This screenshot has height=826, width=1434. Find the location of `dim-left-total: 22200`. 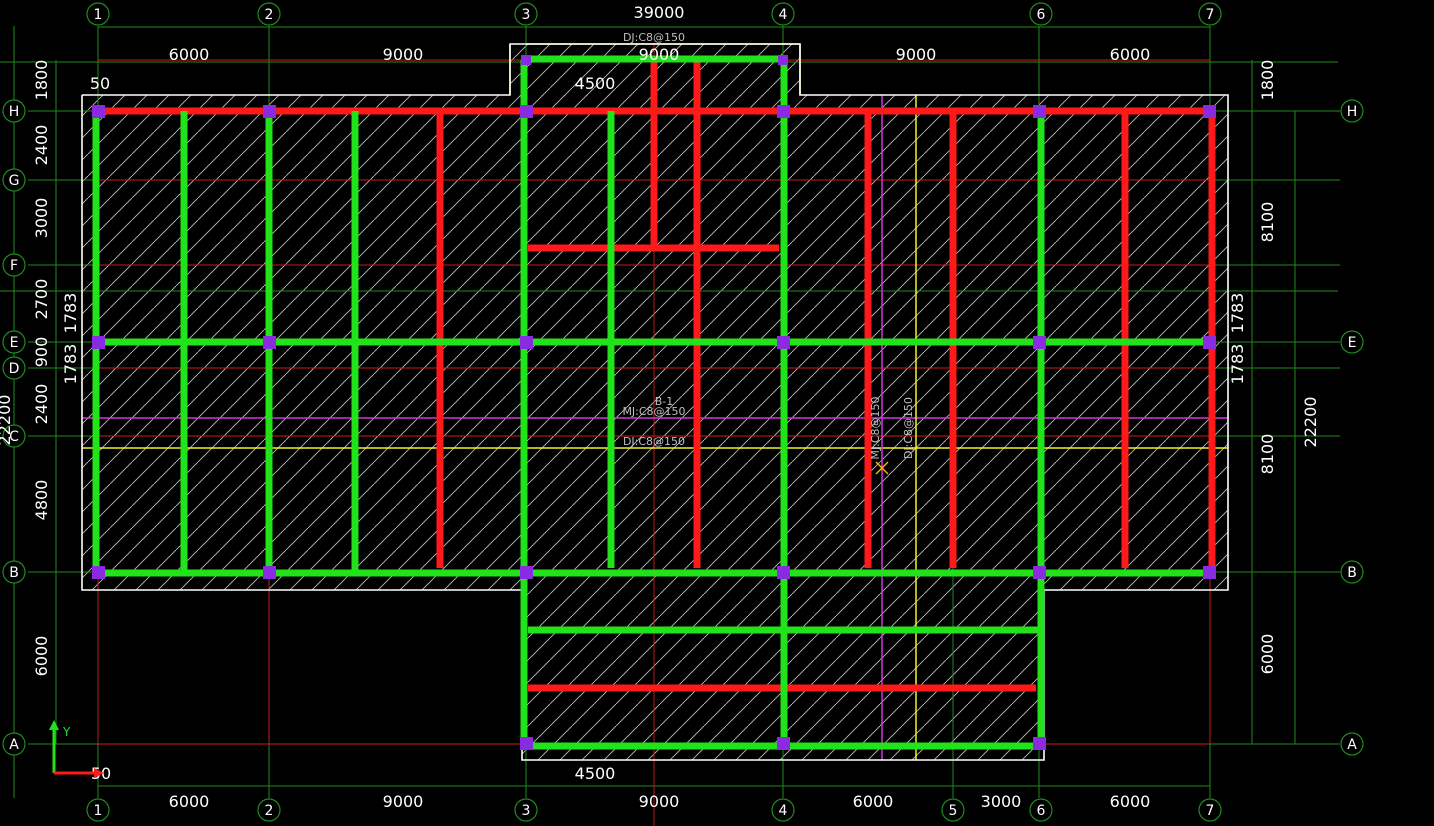

dim-left-total: 22200 is located at coordinates (7, 420).